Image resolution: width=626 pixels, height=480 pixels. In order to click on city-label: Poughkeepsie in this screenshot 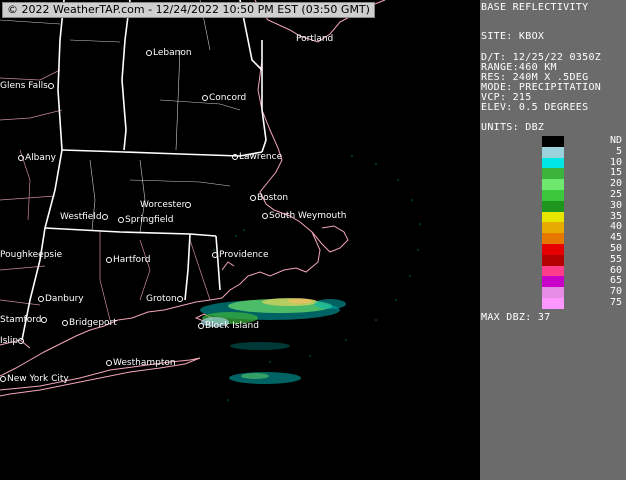, I will do `click(31, 255)`.